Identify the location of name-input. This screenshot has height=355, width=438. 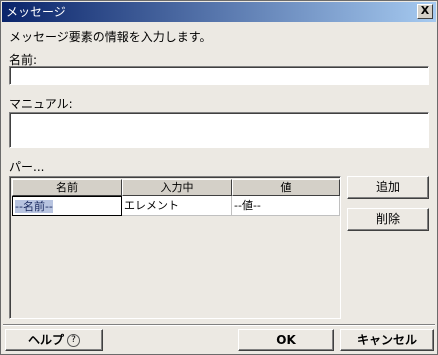
(219, 75).